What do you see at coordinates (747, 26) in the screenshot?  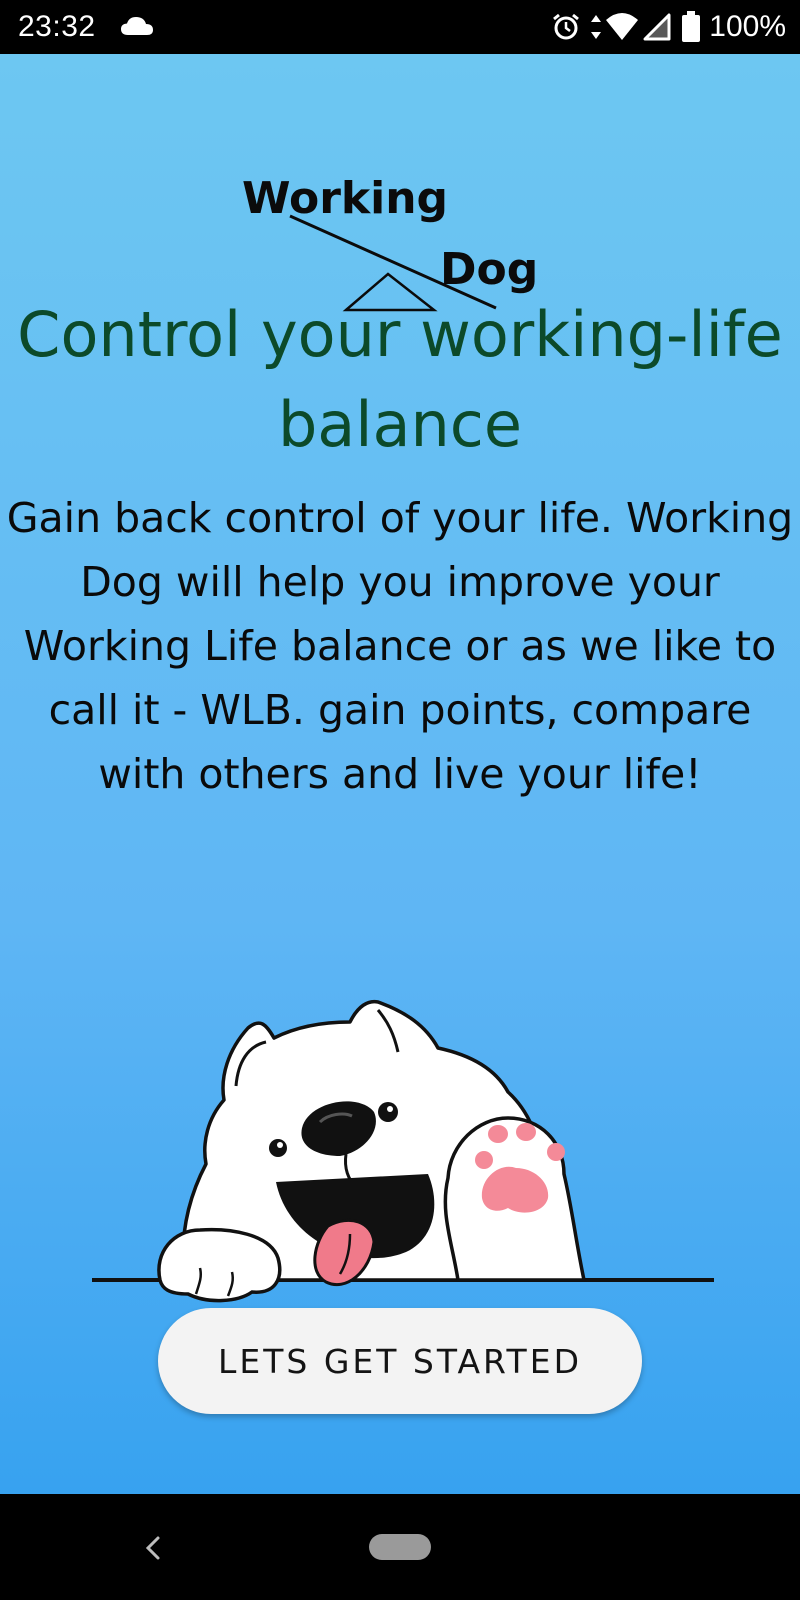 I see `battery-percent: 100%` at bounding box center [747, 26].